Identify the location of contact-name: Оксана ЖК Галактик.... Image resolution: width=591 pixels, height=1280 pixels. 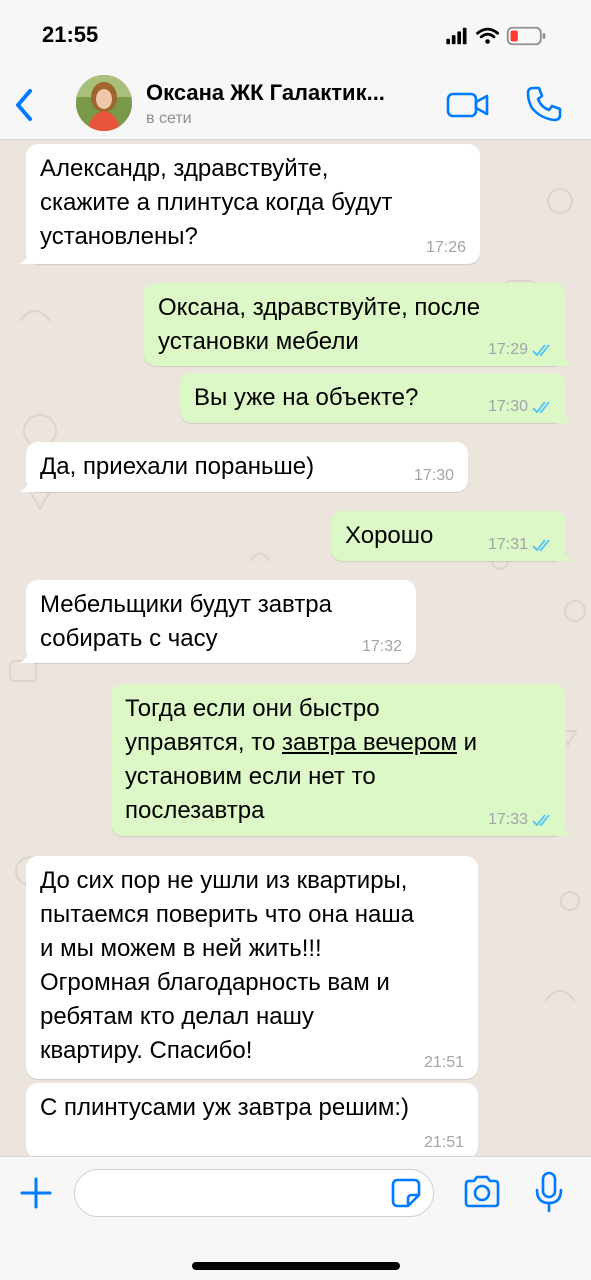
(291, 93).